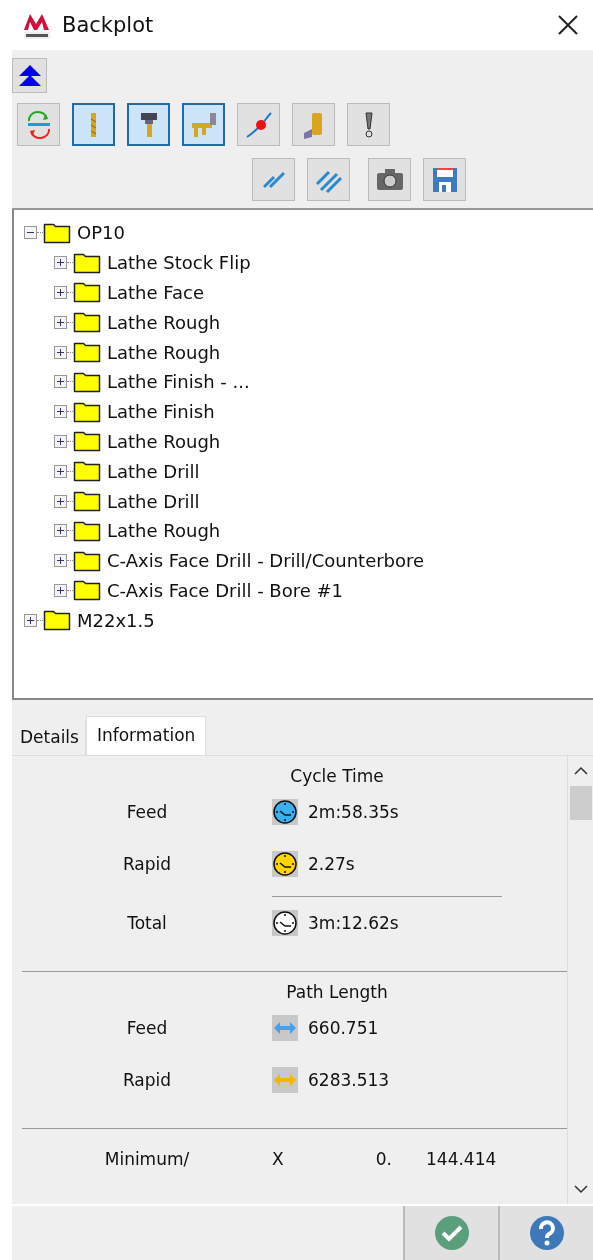 The width and height of the screenshot is (593, 1260). I want to click on tree-item-label: C-Axis Face Drill - Drill/Counterbore, so click(266, 561).